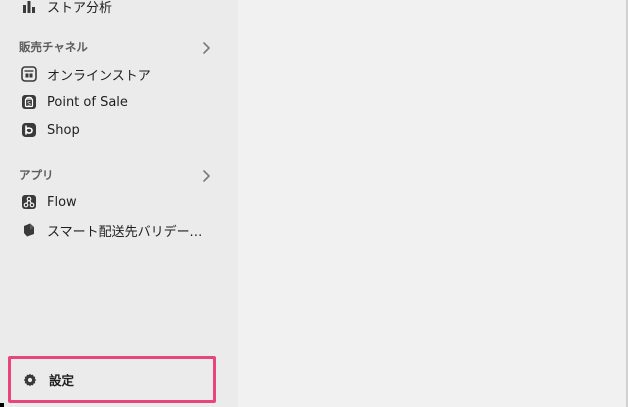 This screenshot has height=407, width=628. What do you see at coordinates (29, 202) in the screenshot?
I see `flow-icon` at bounding box center [29, 202].